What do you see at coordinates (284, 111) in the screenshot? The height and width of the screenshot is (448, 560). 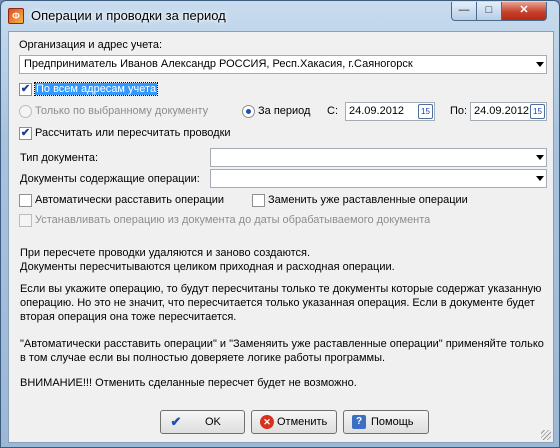 I see `period-label: За период` at bounding box center [284, 111].